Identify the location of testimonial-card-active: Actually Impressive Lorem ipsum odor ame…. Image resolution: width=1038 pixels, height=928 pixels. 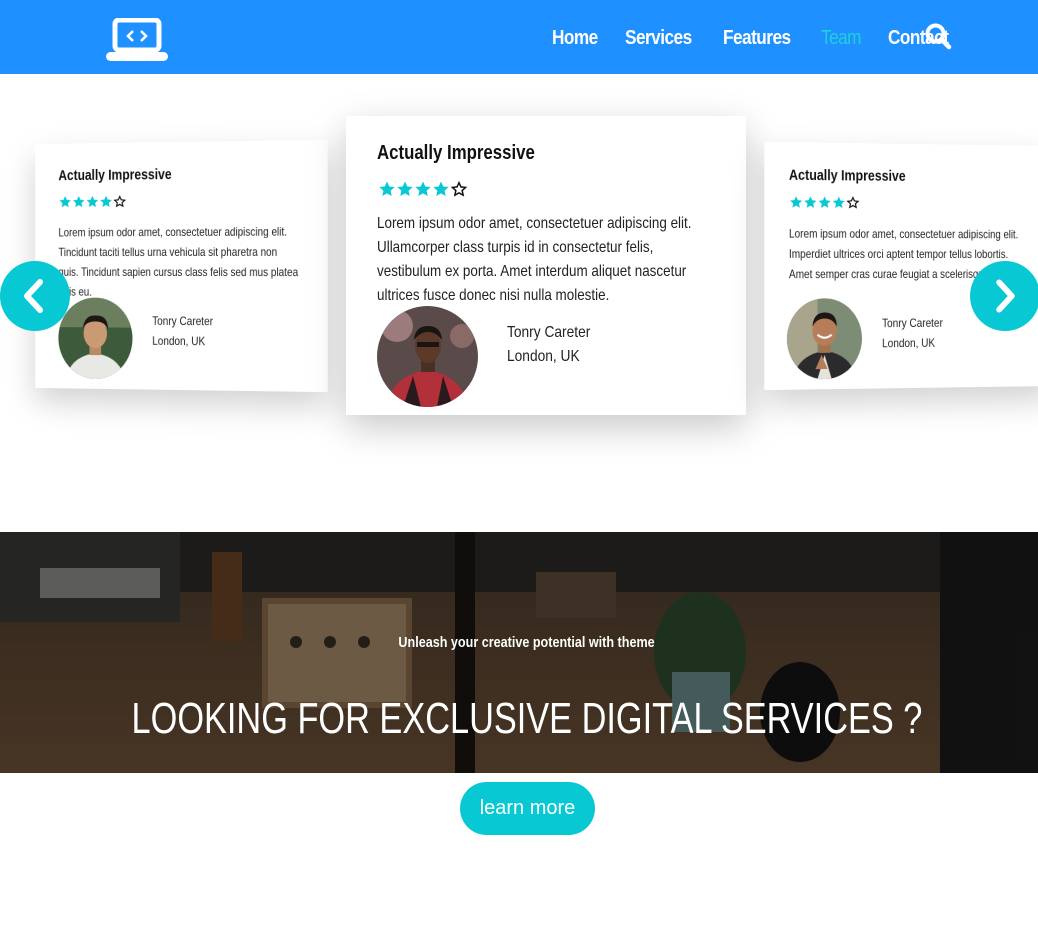
(546, 265).